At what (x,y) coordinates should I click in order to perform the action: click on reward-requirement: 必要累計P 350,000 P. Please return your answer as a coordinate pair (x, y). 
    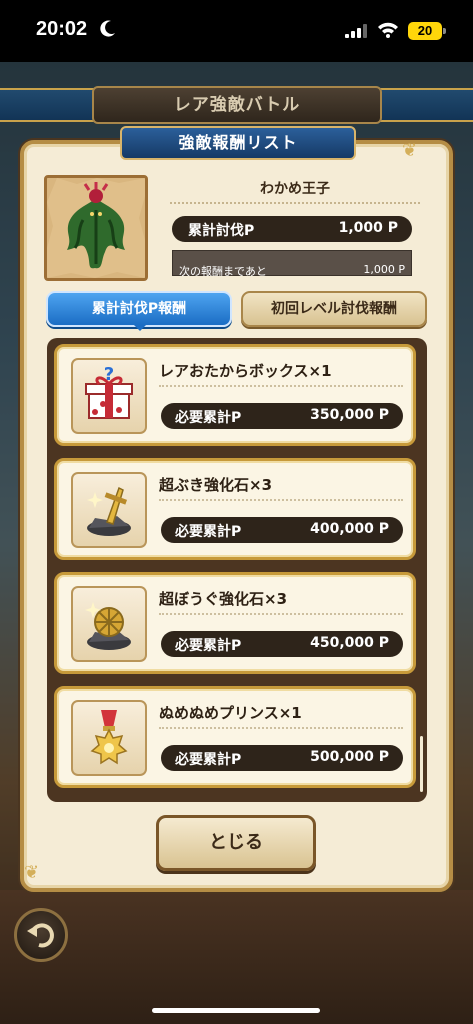
    Looking at the image, I should click on (282, 416).